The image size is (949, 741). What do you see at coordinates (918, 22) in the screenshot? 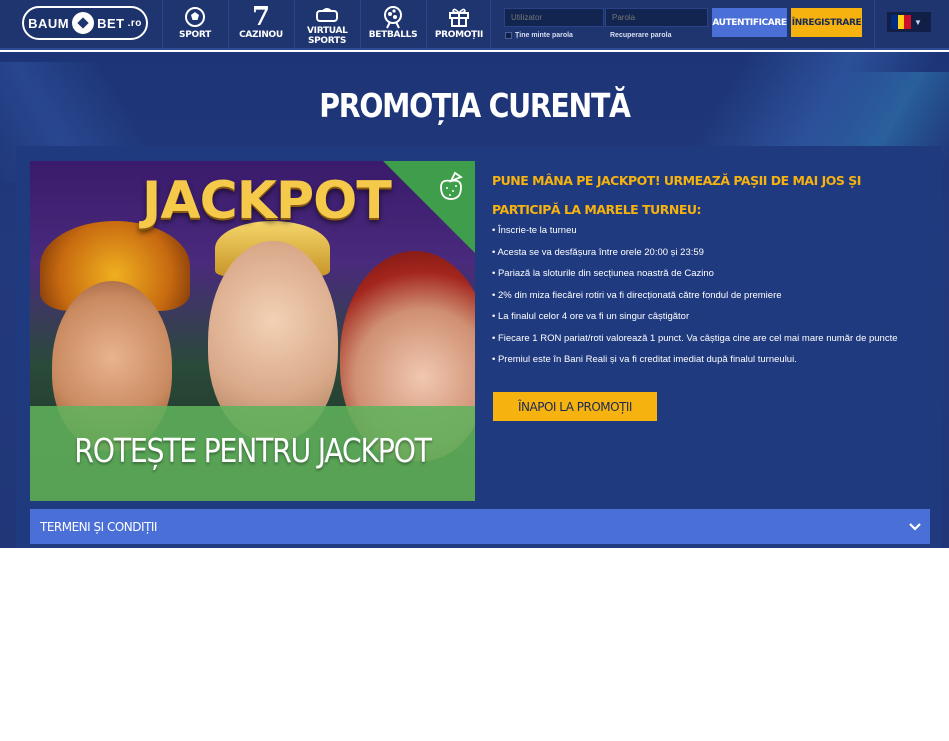
I see `chevron-down-icon: ▼` at bounding box center [918, 22].